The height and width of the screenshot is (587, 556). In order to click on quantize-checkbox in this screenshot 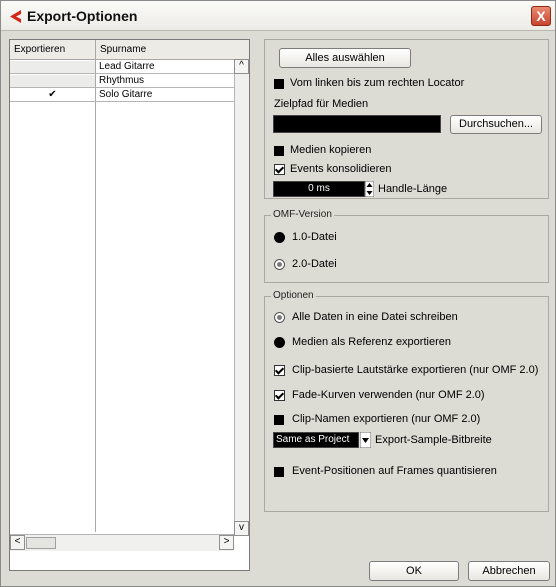, I will do `click(279, 472)`.